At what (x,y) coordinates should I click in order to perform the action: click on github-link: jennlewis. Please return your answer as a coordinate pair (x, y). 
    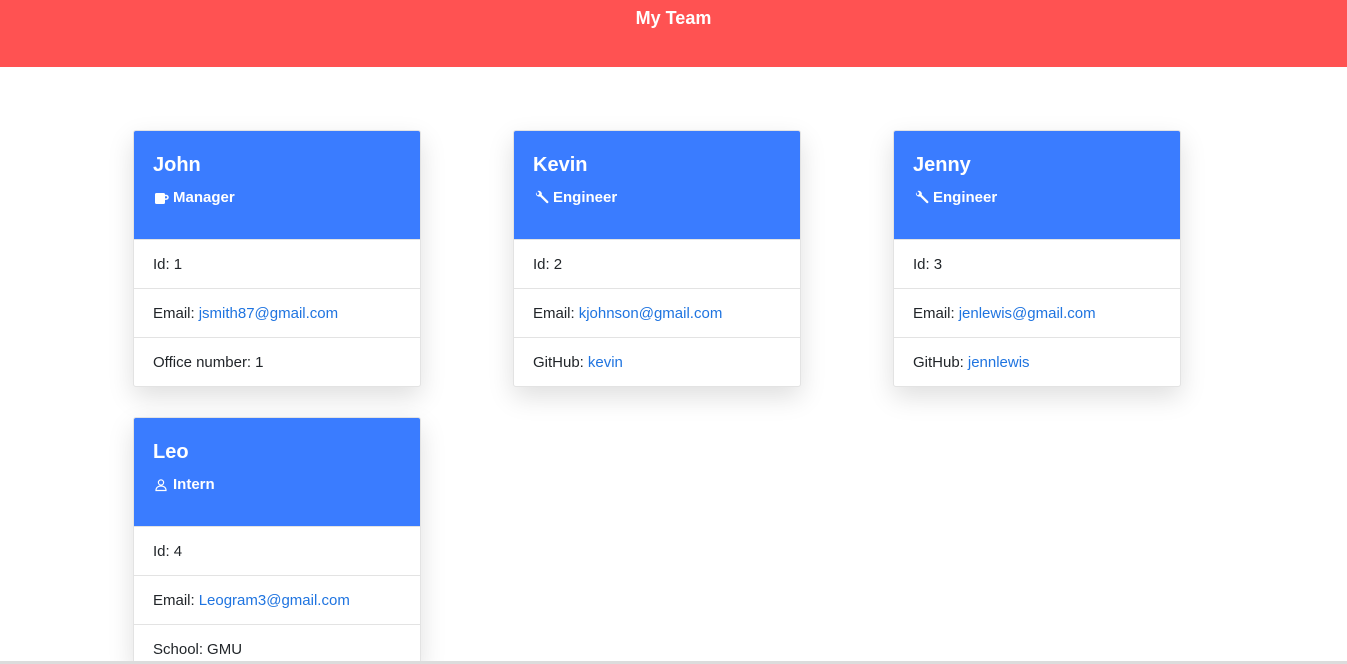
    Looking at the image, I should click on (999, 362).